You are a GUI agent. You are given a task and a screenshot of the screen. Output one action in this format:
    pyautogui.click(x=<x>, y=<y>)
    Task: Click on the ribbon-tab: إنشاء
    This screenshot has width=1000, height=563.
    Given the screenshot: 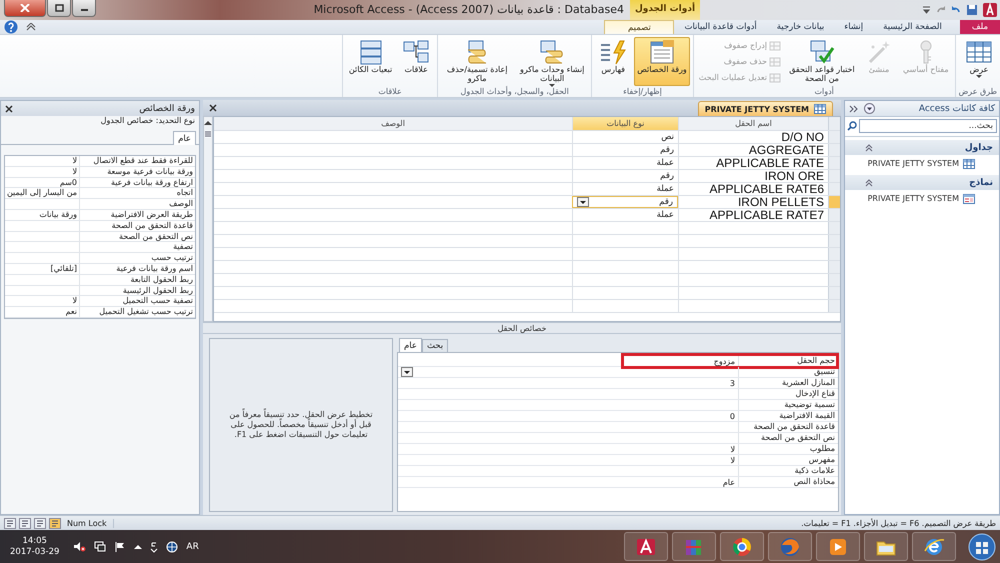 What is the action you would take?
    pyautogui.click(x=854, y=27)
    